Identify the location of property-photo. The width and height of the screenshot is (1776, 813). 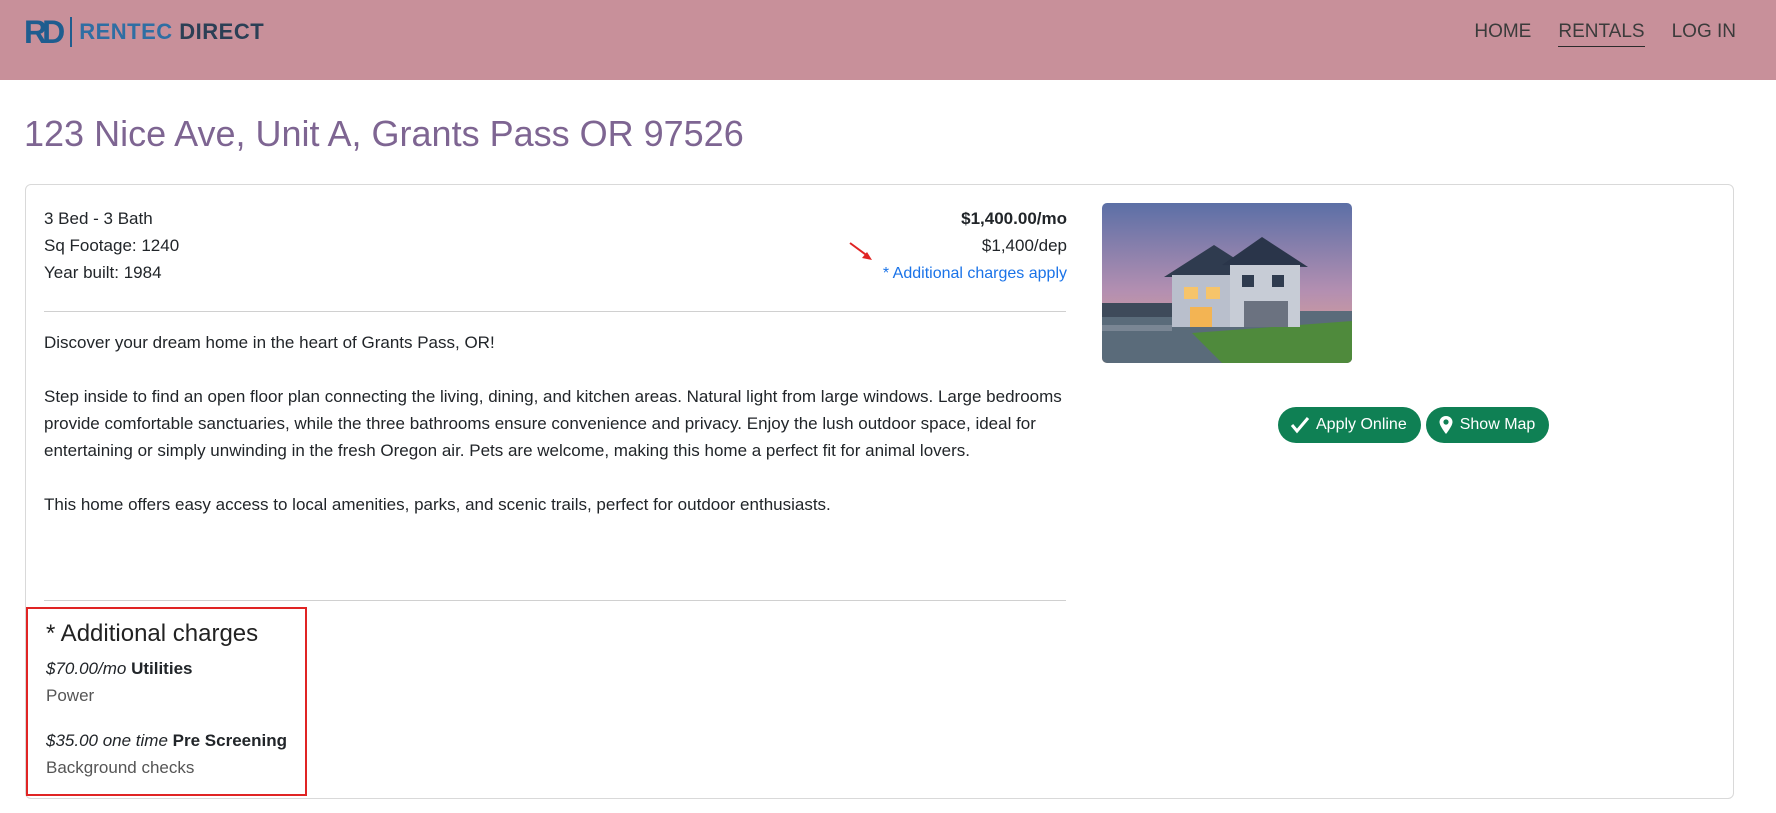
(1227, 283).